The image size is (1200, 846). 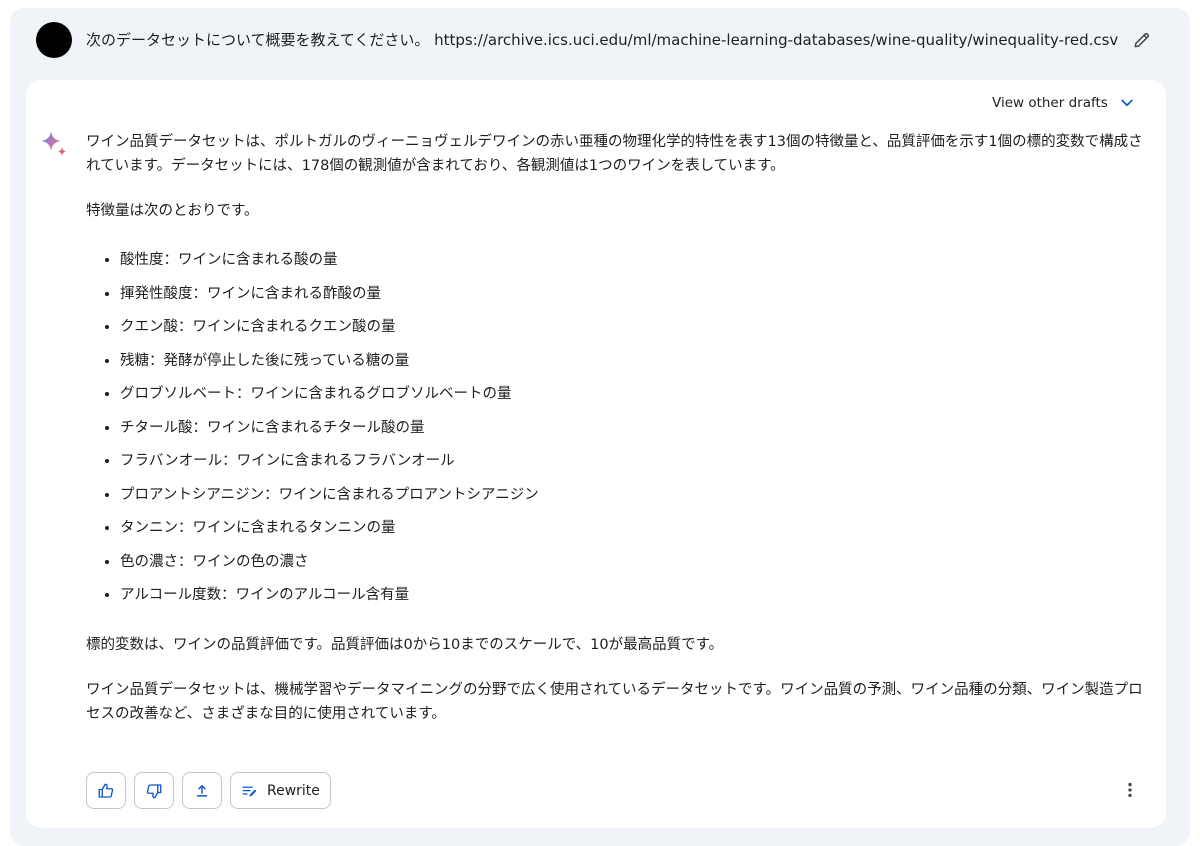 What do you see at coordinates (1127, 103) in the screenshot?
I see `chevron-down-icon` at bounding box center [1127, 103].